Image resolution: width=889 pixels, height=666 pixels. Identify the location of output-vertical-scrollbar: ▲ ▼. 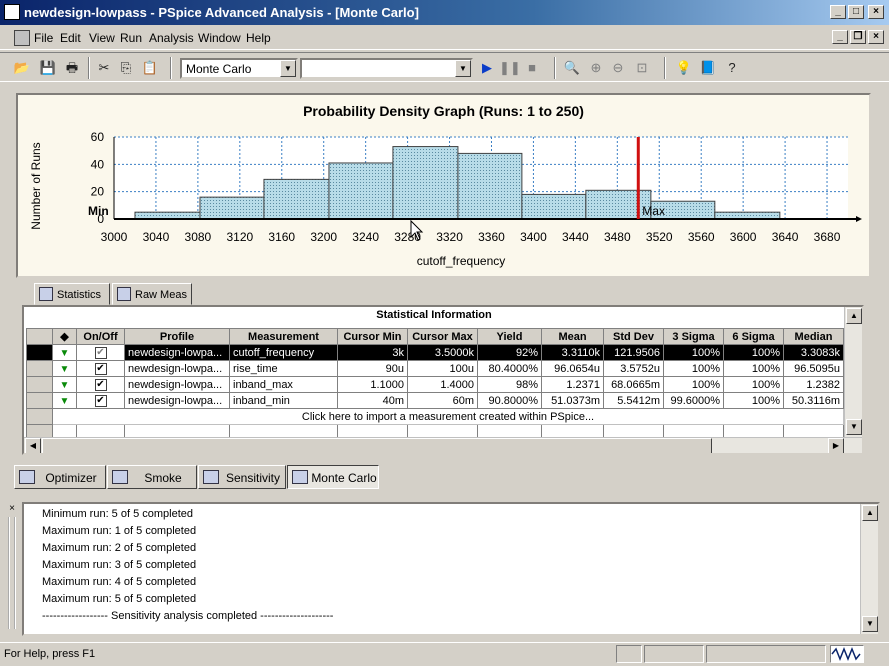
(869, 569).